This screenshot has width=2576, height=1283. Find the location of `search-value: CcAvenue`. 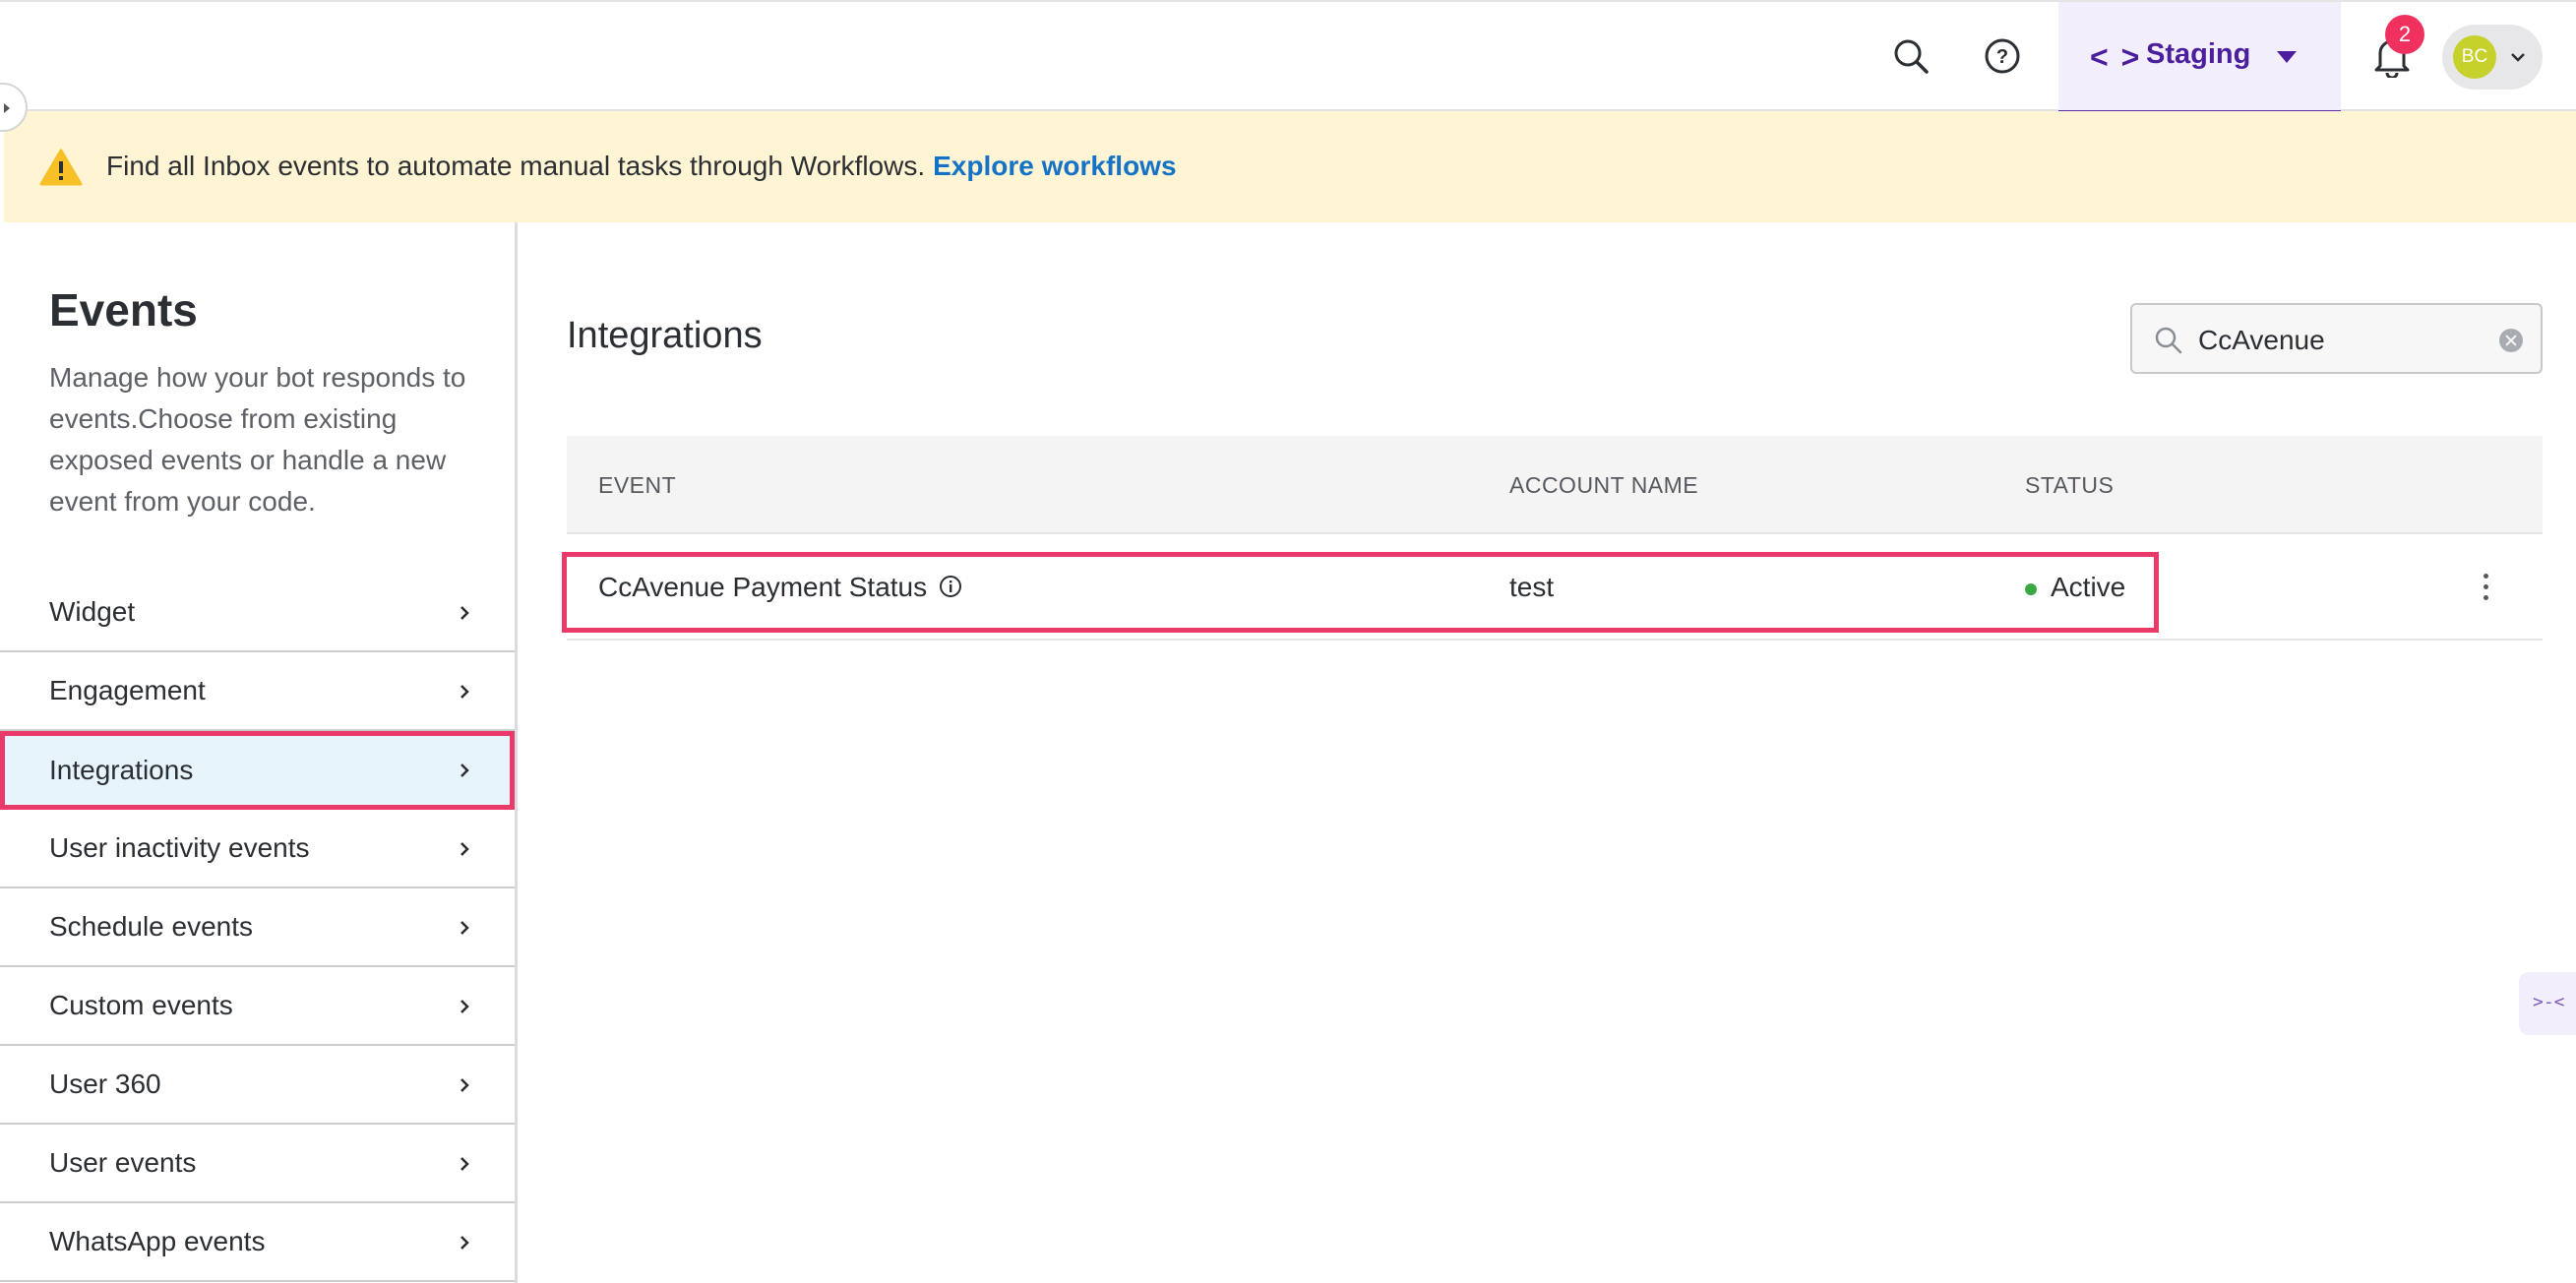

search-value: CcAvenue is located at coordinates (2261, 340).